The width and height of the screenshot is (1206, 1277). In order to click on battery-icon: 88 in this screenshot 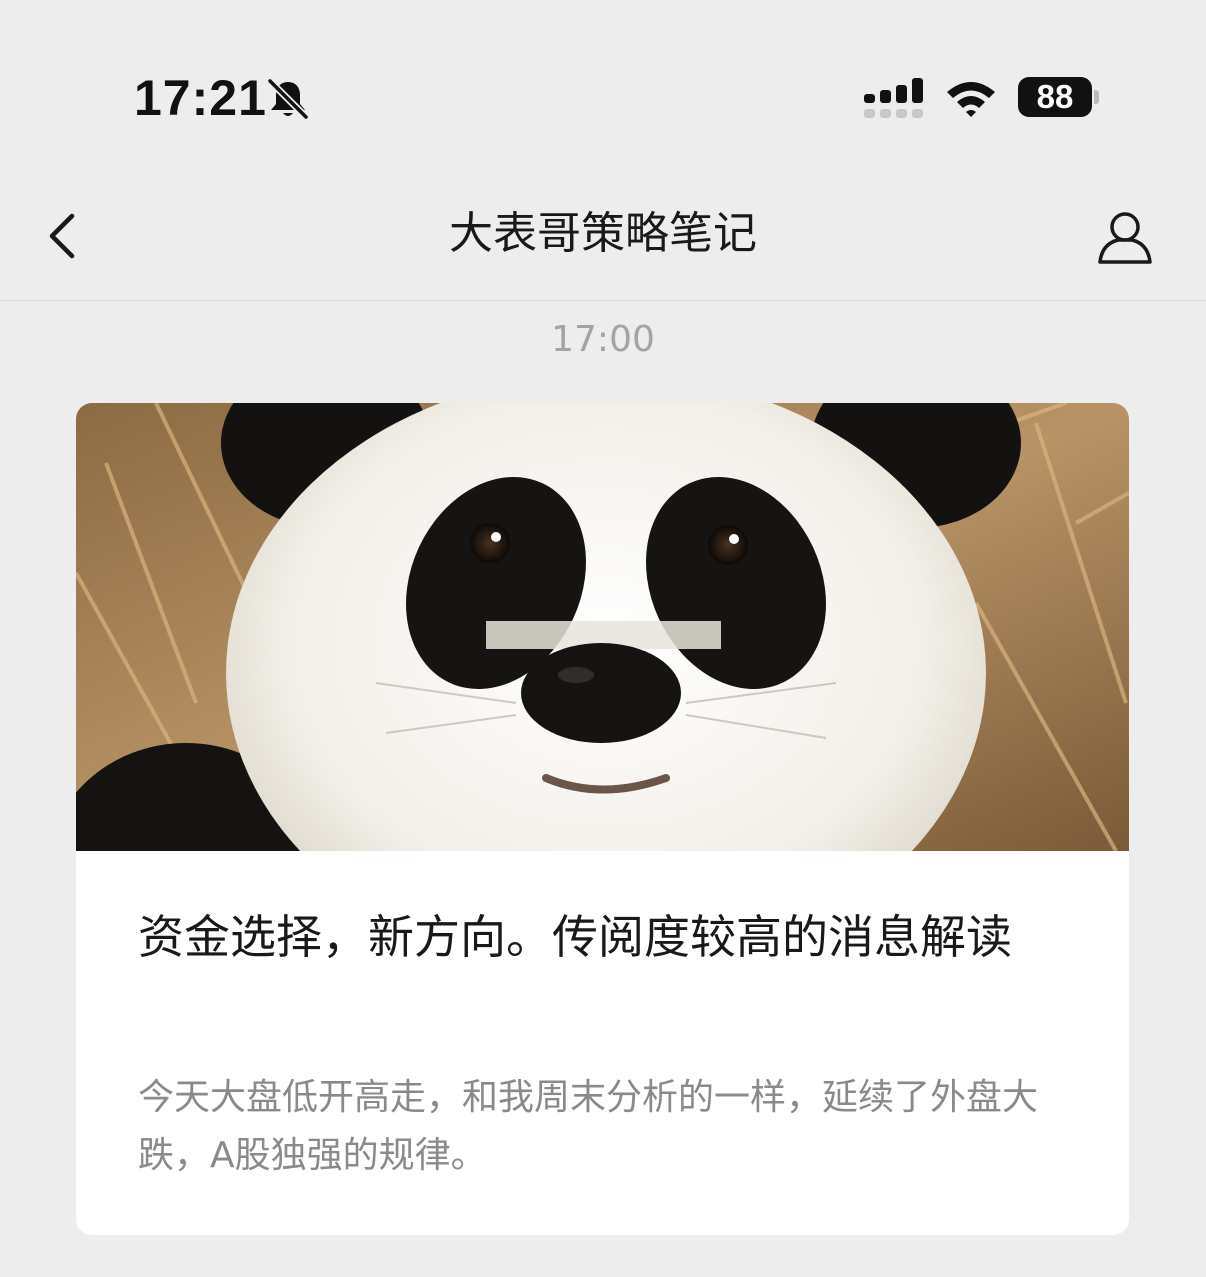, I will do `click(1055, 97)`.